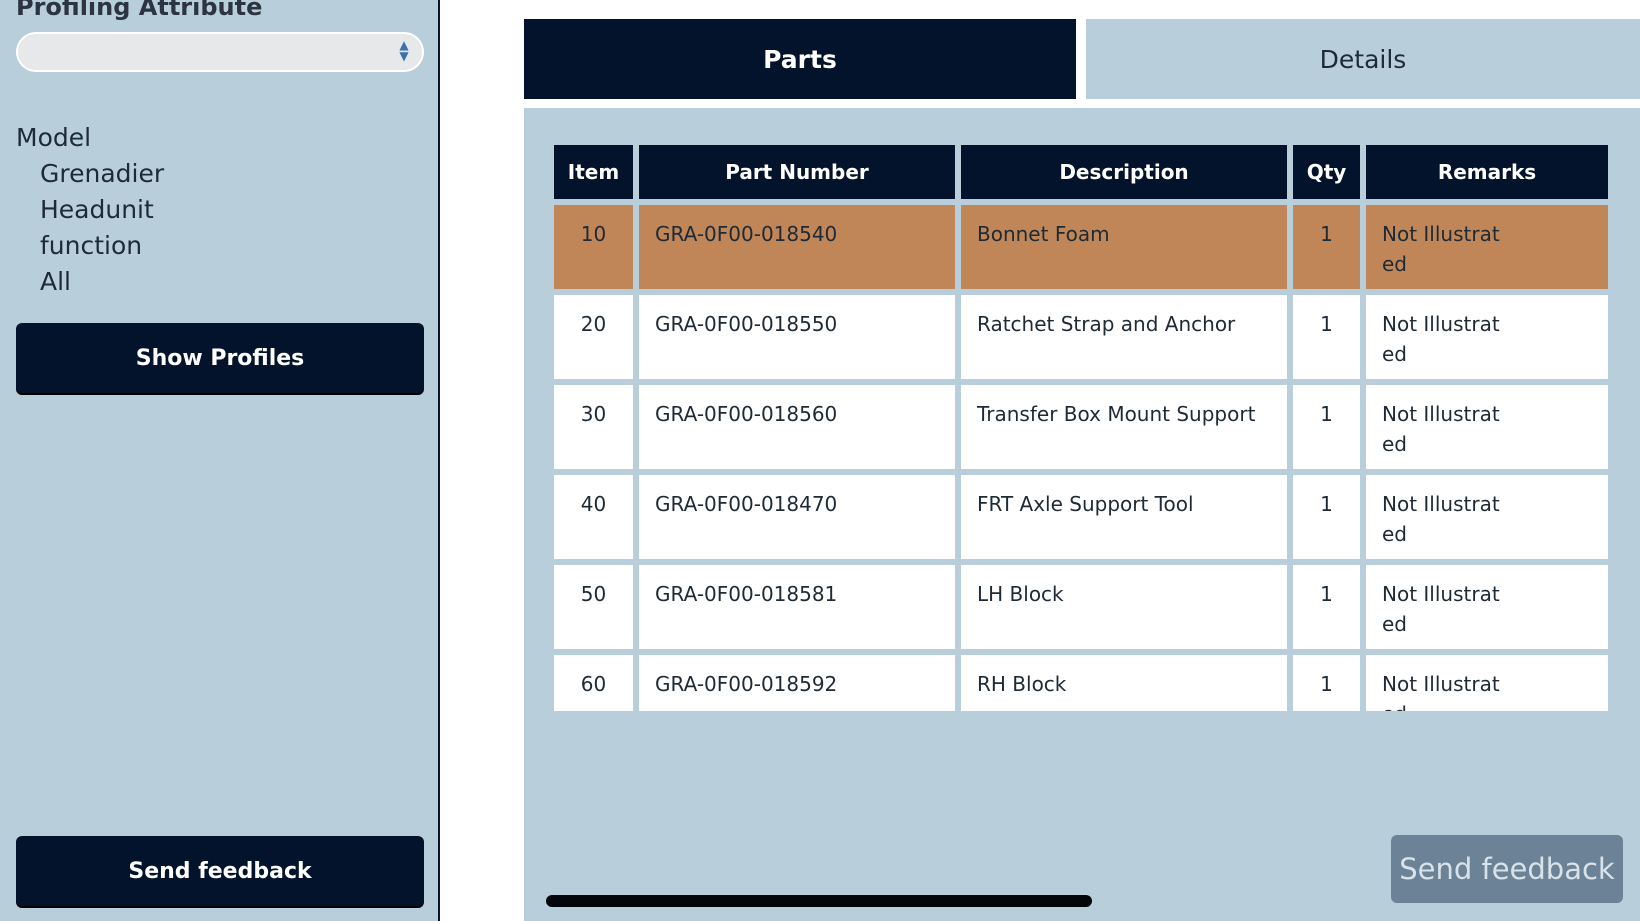  I want to click on cell-description: FRT Axle Support Tool, so click(1124, 517).